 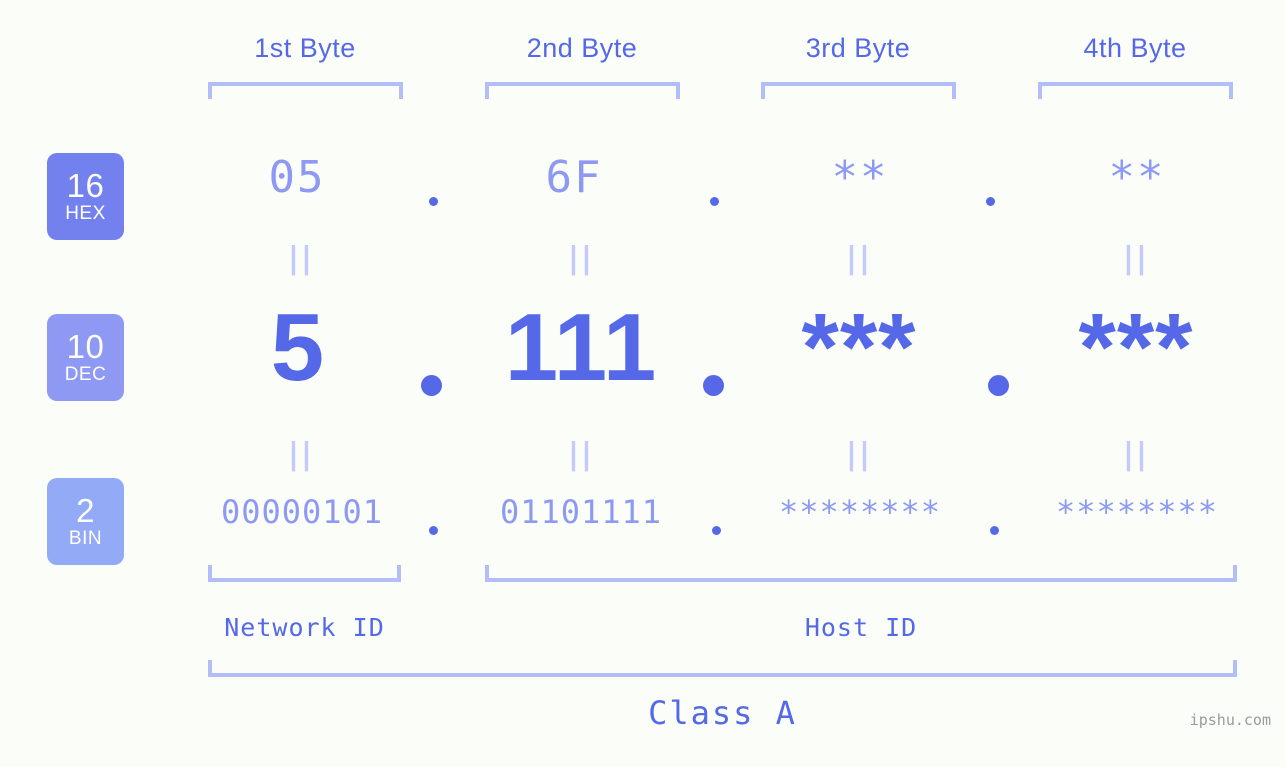 I want to click on radix-badge-dec-number: 10, so click(x=85, y=346).